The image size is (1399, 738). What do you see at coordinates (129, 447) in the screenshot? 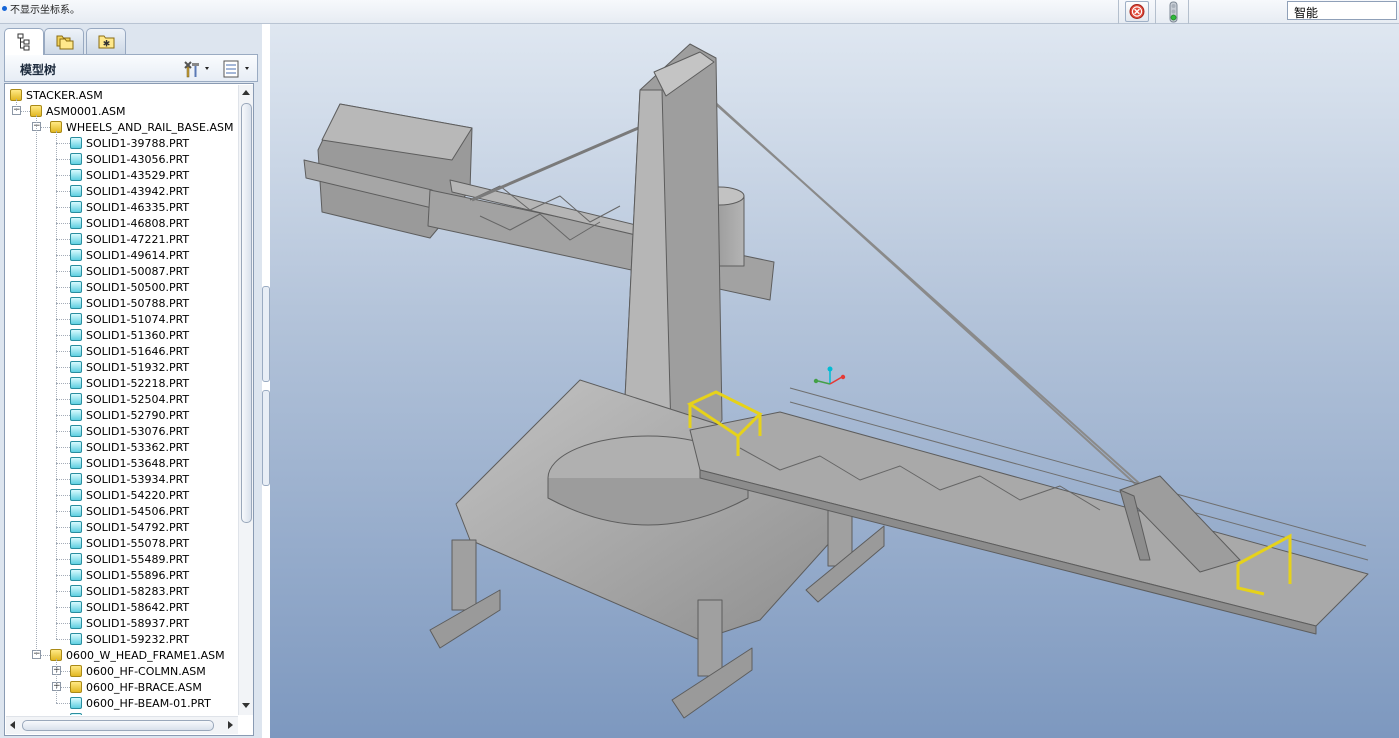
I see `tree-item-part: SOLID1-53362.PRT` at bounding box center [129, 447].